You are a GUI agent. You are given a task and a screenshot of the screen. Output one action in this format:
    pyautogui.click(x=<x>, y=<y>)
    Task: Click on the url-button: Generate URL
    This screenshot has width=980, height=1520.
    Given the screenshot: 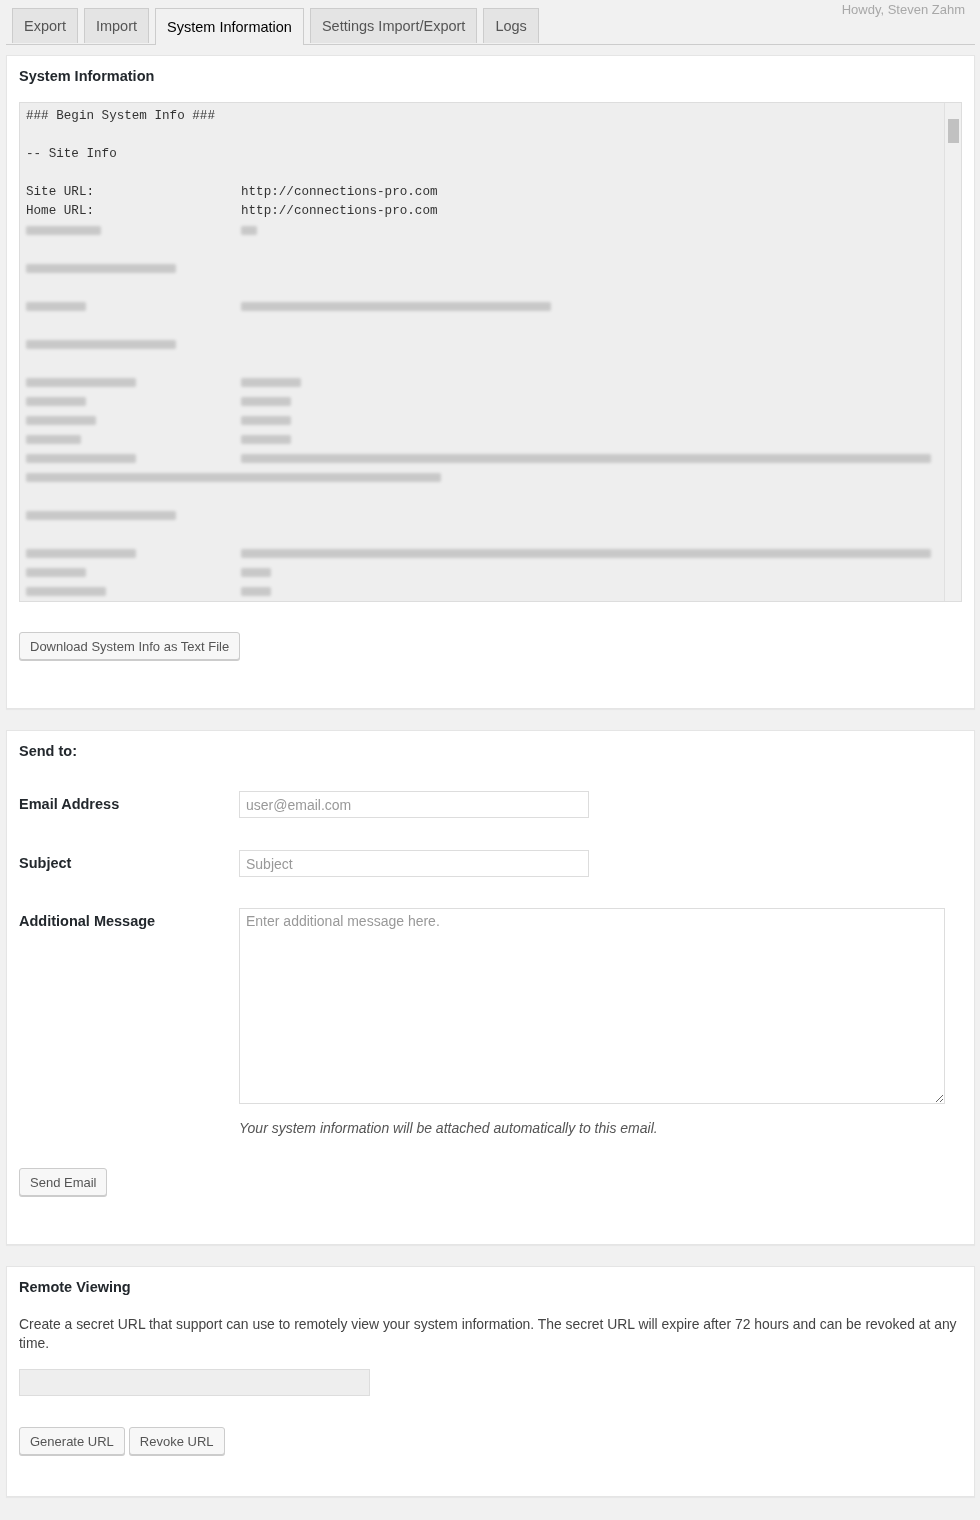 What is the action you would take?
    pyautogui.click(x=72, y=1441)
    